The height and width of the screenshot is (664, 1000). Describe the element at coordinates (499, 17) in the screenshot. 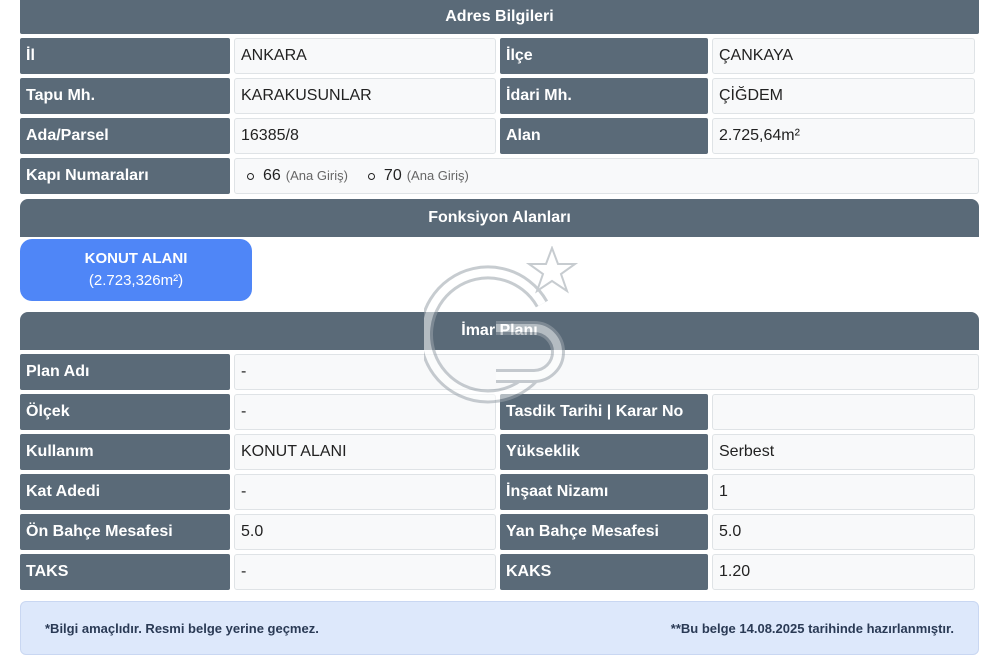

I see `address-section-title: Adres Bilgileri` at that location.